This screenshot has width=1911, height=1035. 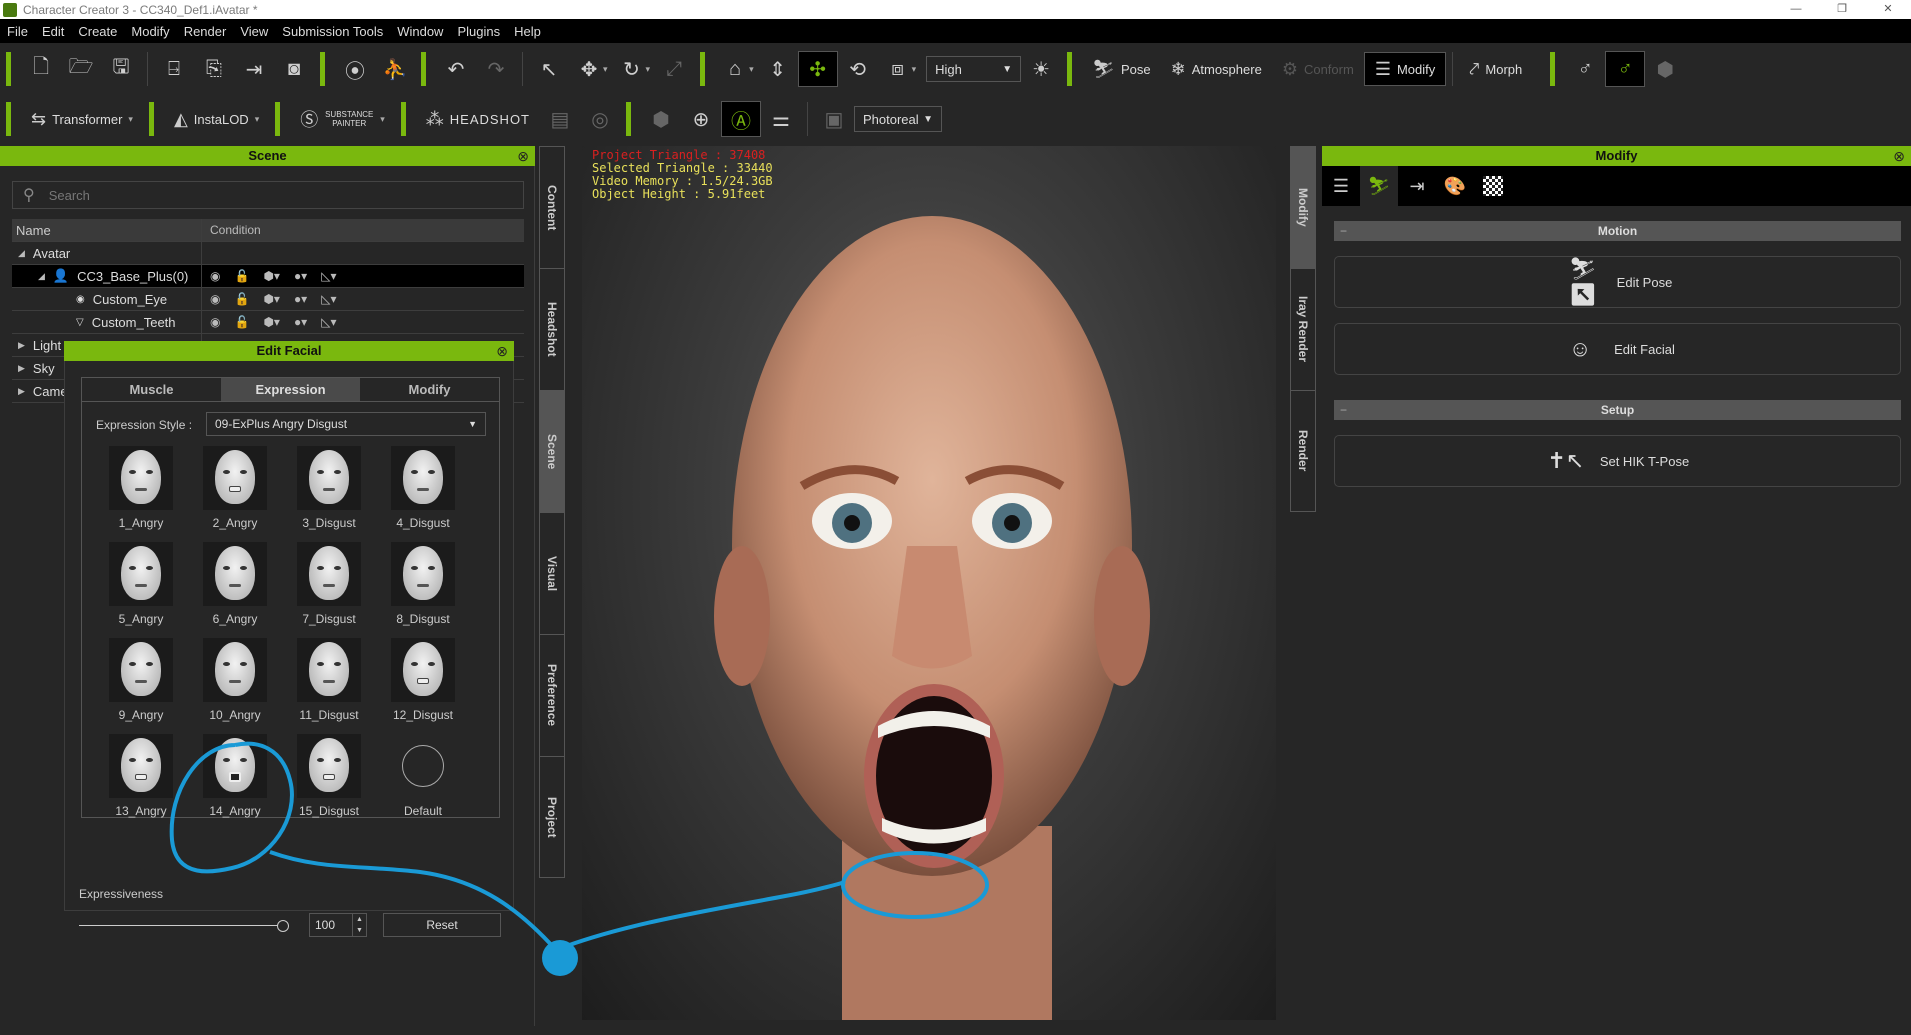 I want to click on texture-tab-icon, so click(x=1493, y=186).